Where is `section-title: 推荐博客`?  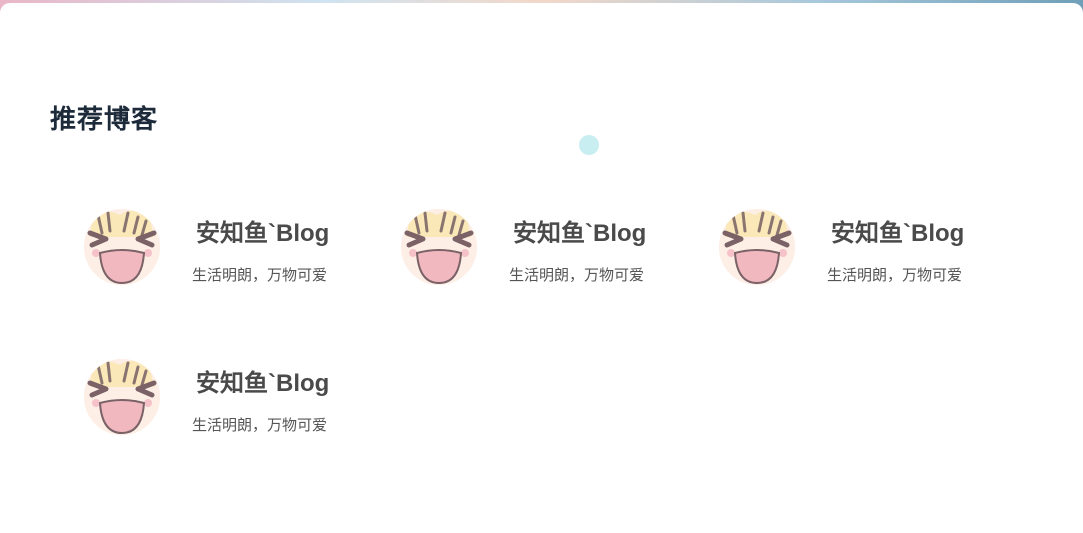
section-title: 推荐博客 is located at coordinates (104, 119).